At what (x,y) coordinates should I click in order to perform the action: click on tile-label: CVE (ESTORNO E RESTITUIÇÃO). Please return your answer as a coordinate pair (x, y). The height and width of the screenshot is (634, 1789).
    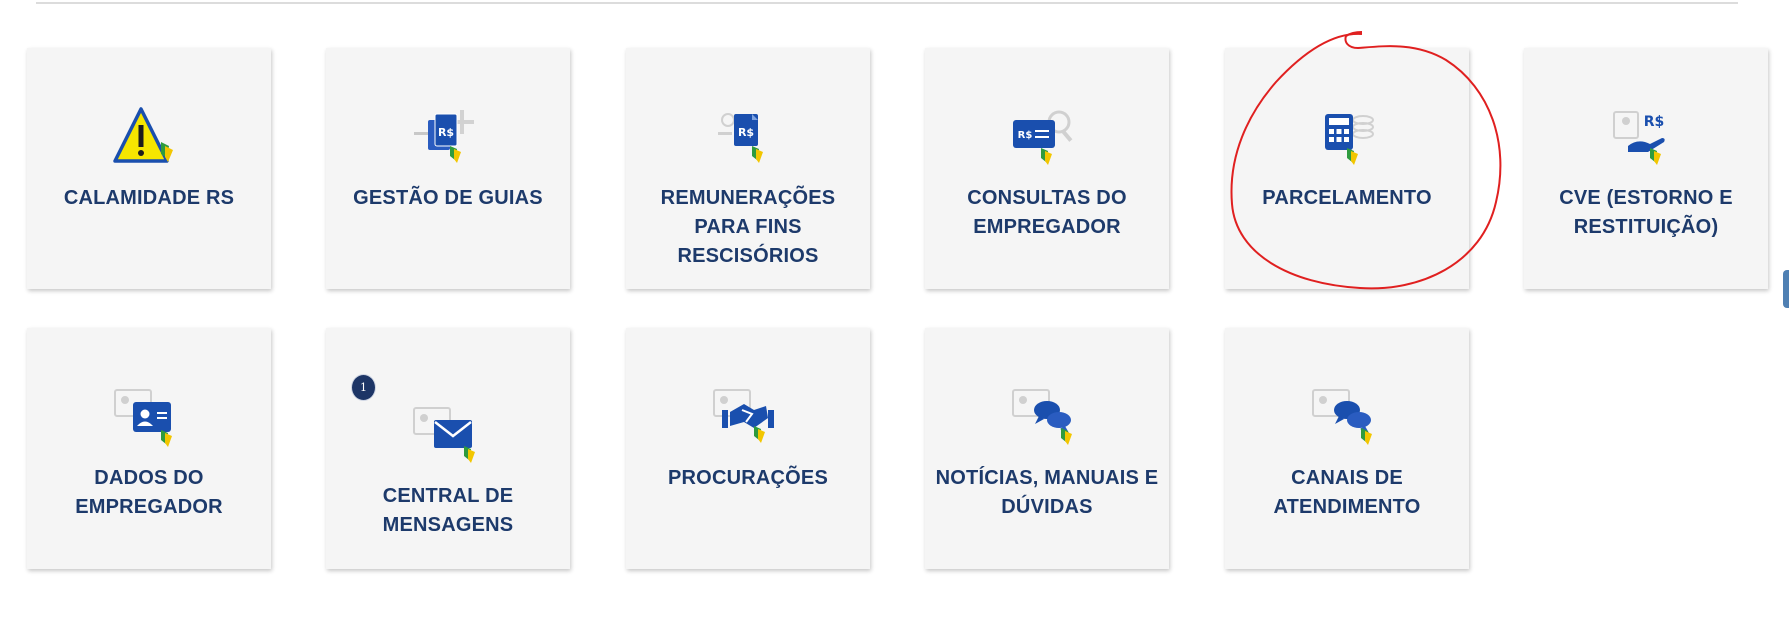
    Looking at the image, I should click on (1646, 212).